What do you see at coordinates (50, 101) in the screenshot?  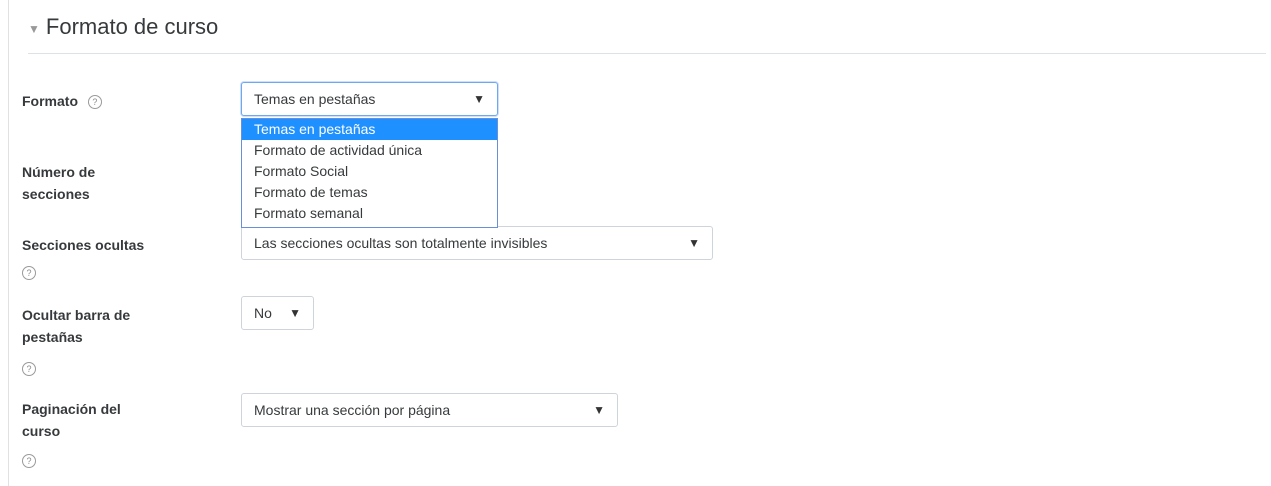 I see `formato-label-text: Formato` at bounding box center [50, 101].